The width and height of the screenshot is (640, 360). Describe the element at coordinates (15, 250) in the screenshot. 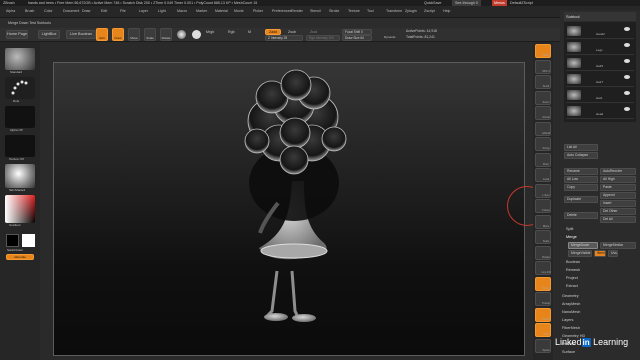

I see `switch-color-button: SwitchColor` at that location.